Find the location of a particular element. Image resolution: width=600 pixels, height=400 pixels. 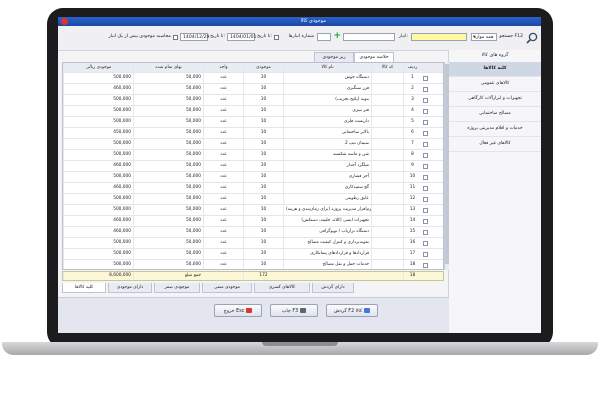

scroll-thumb is located at coordinates (447, 164).